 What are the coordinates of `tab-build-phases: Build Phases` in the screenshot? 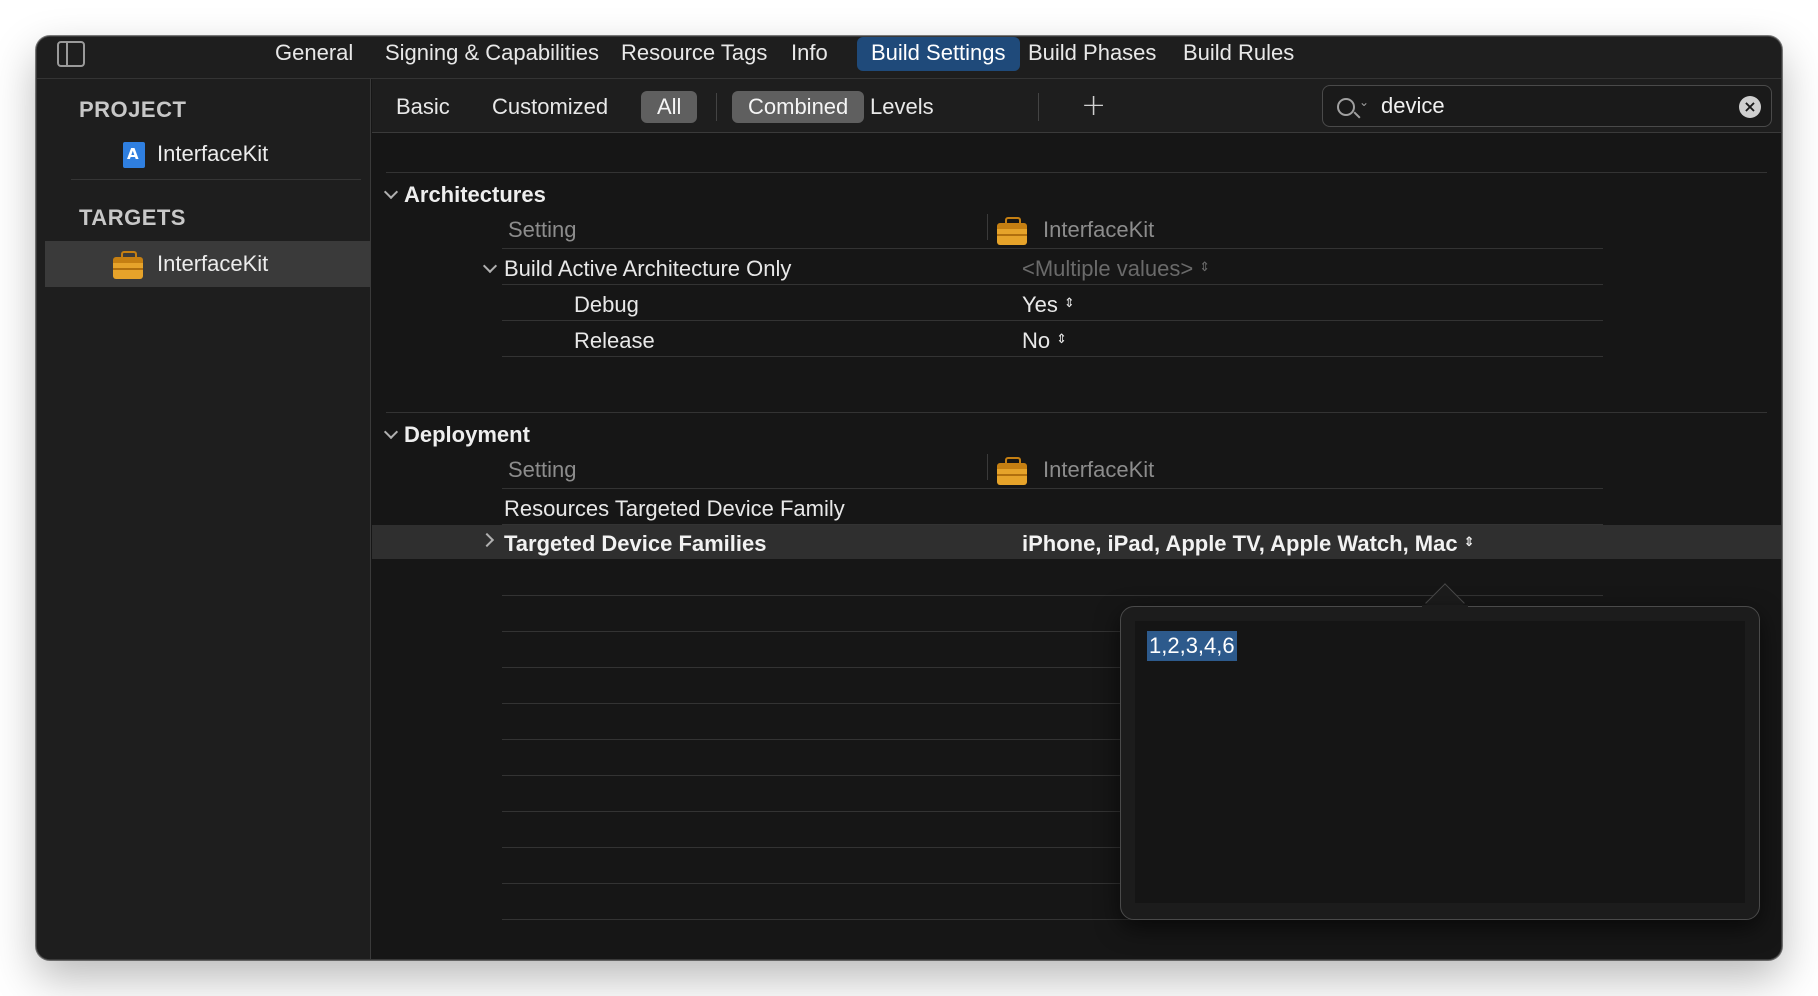 It's located at (1092, 54).